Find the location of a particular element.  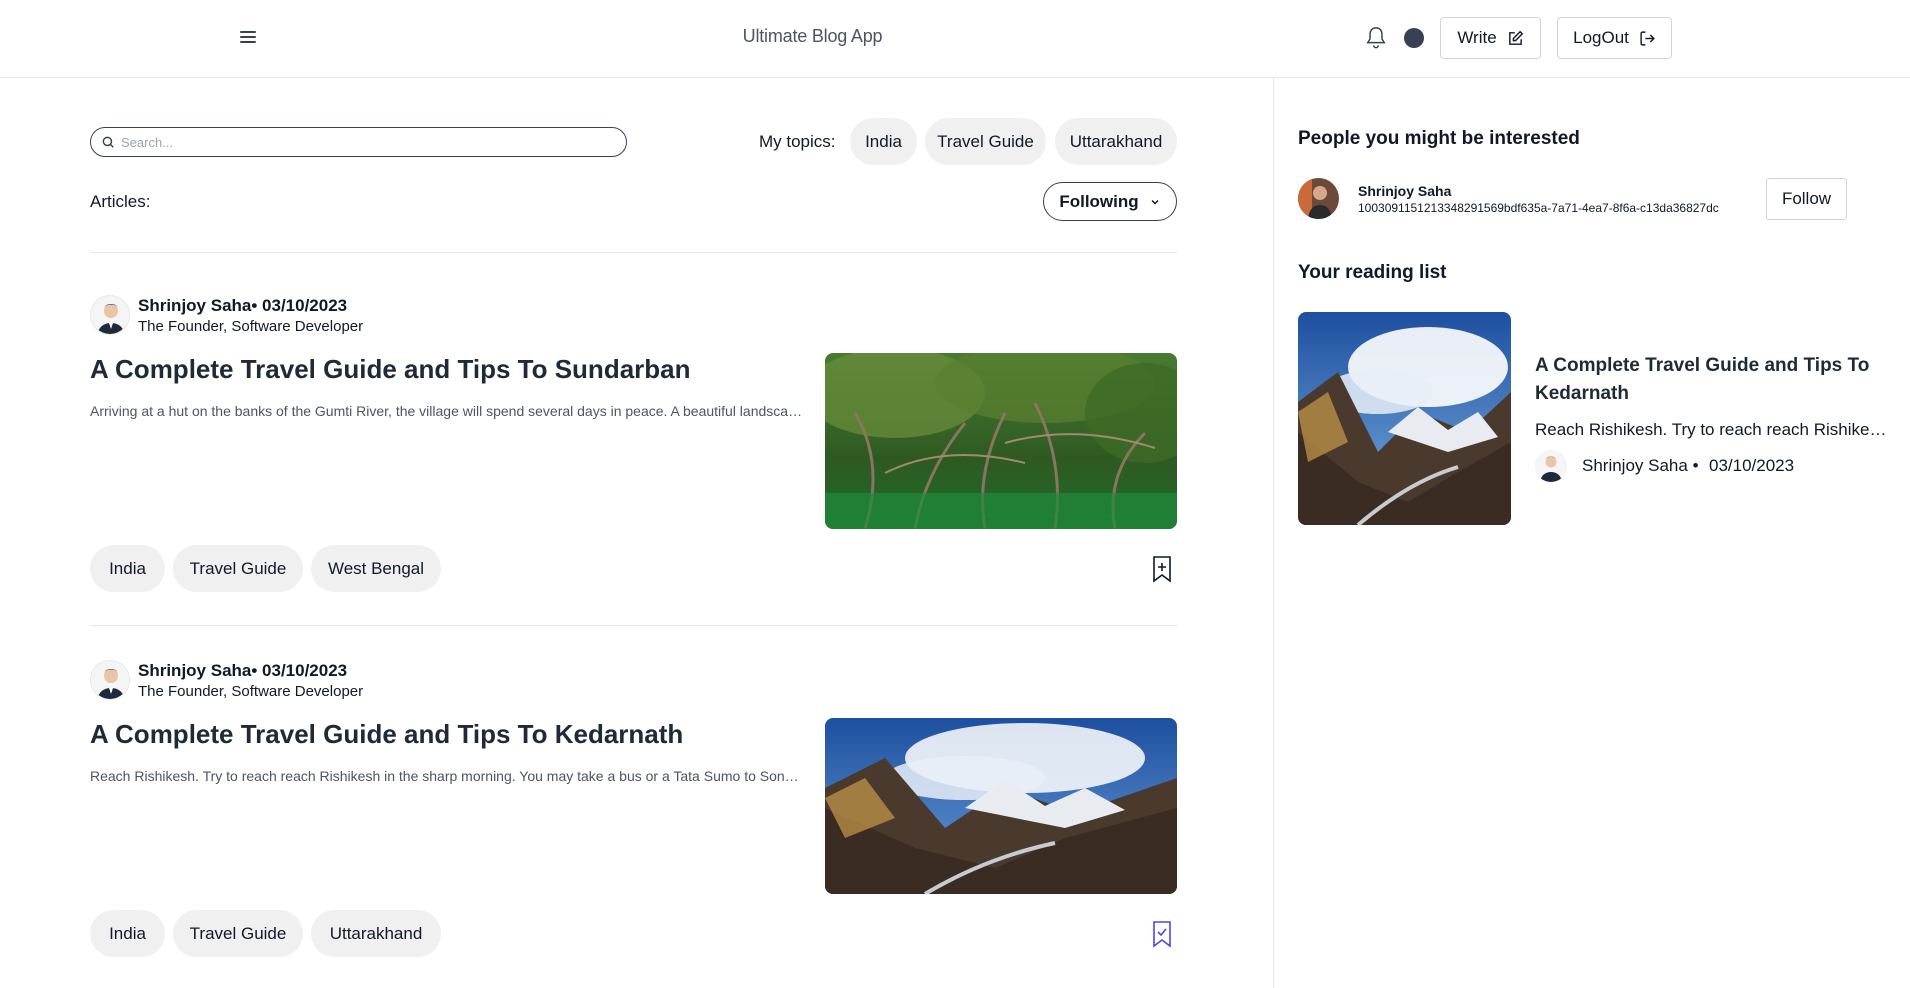

search-icon is located at coordinates (108, 142).